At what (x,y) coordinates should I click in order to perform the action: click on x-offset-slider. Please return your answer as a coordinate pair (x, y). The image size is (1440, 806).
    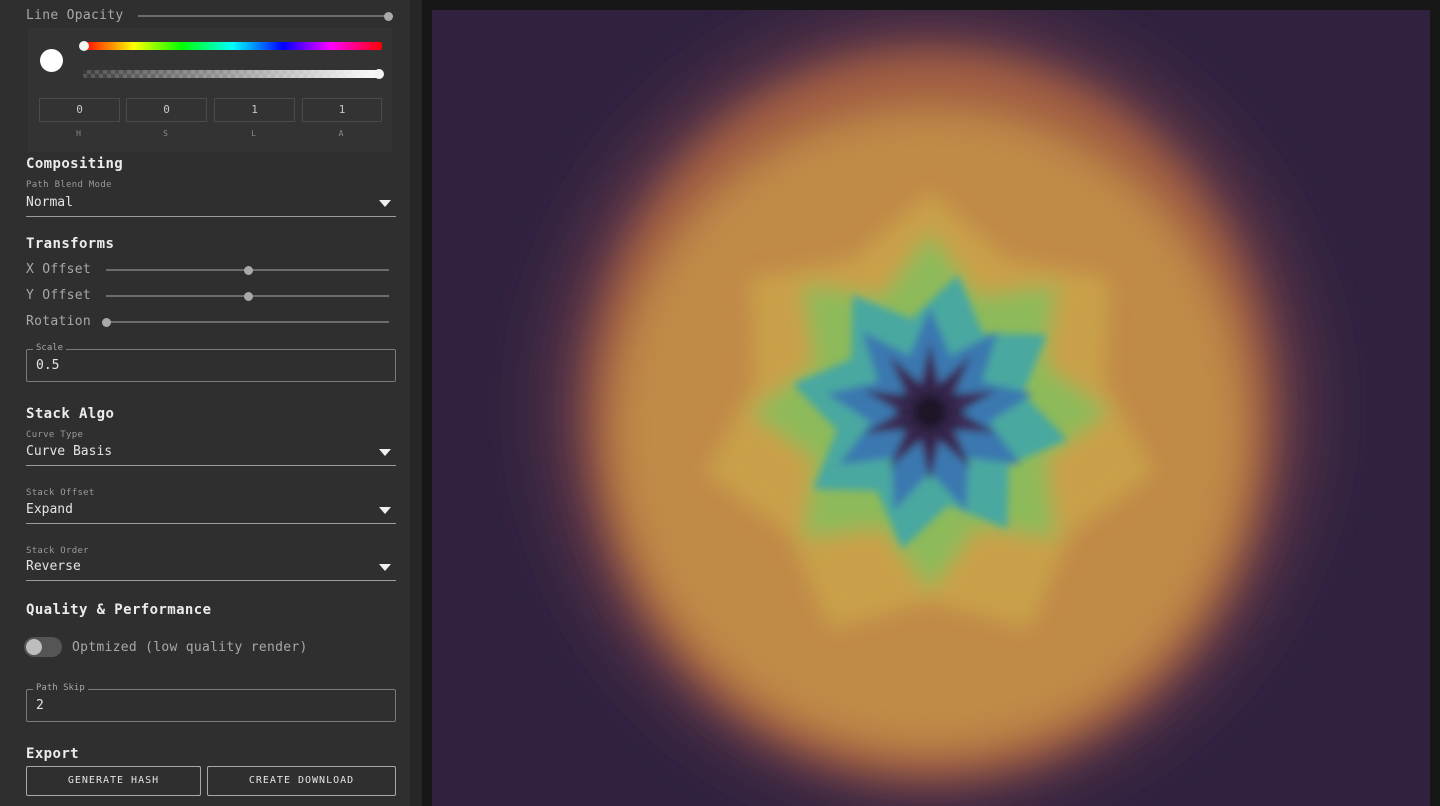
    Looking at the image, I should click on (247, 270).